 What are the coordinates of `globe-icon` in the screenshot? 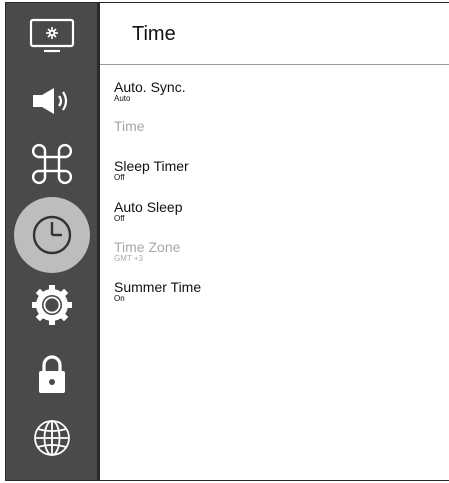 It's located at (52, 438).